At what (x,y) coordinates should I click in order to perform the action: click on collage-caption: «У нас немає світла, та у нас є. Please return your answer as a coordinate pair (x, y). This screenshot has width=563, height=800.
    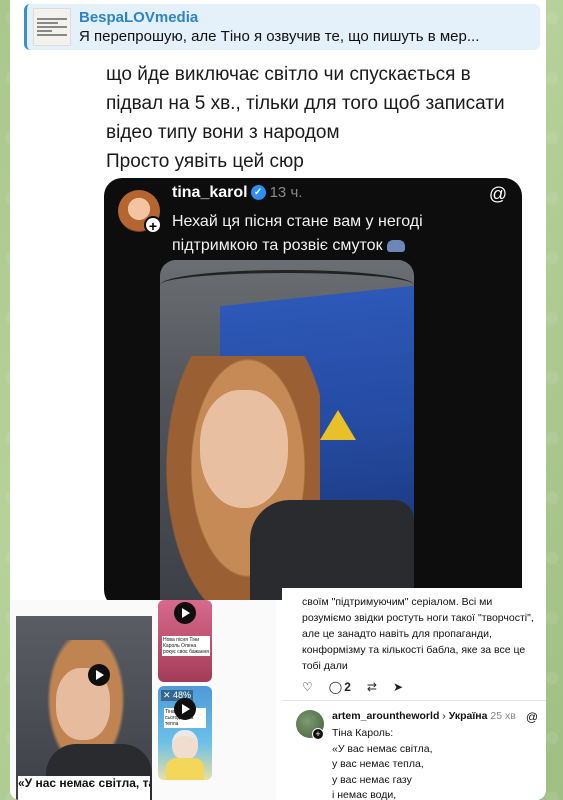
    Looking at the image, I should click on (84, 788).